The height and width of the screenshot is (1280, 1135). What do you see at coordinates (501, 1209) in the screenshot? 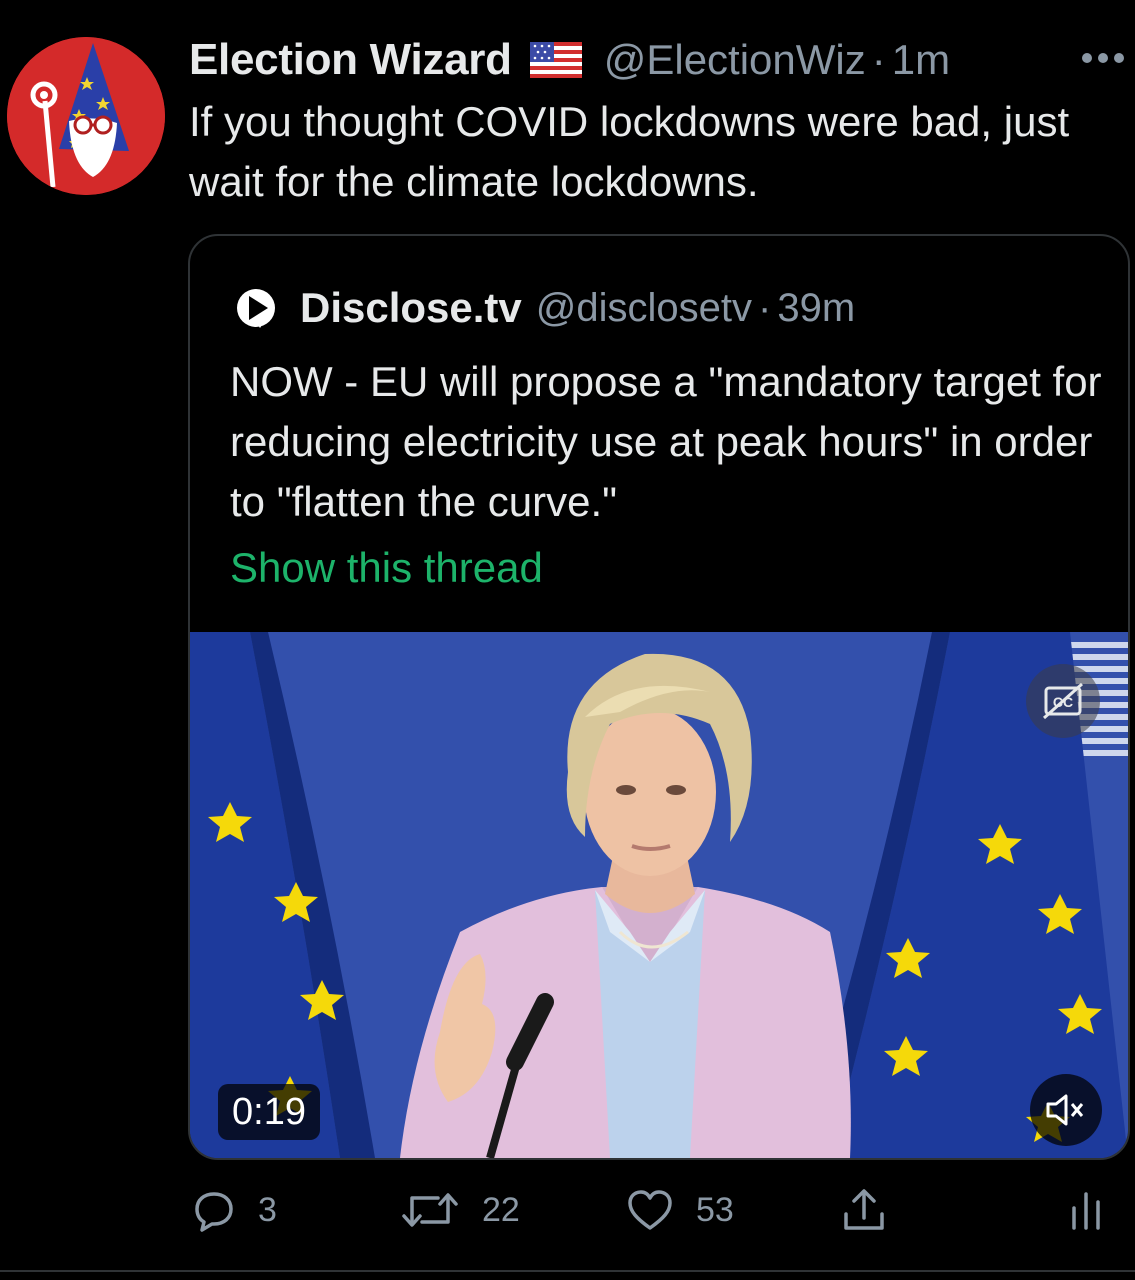
I see `retweet-count: 22` at bounding box center [501, 1209].